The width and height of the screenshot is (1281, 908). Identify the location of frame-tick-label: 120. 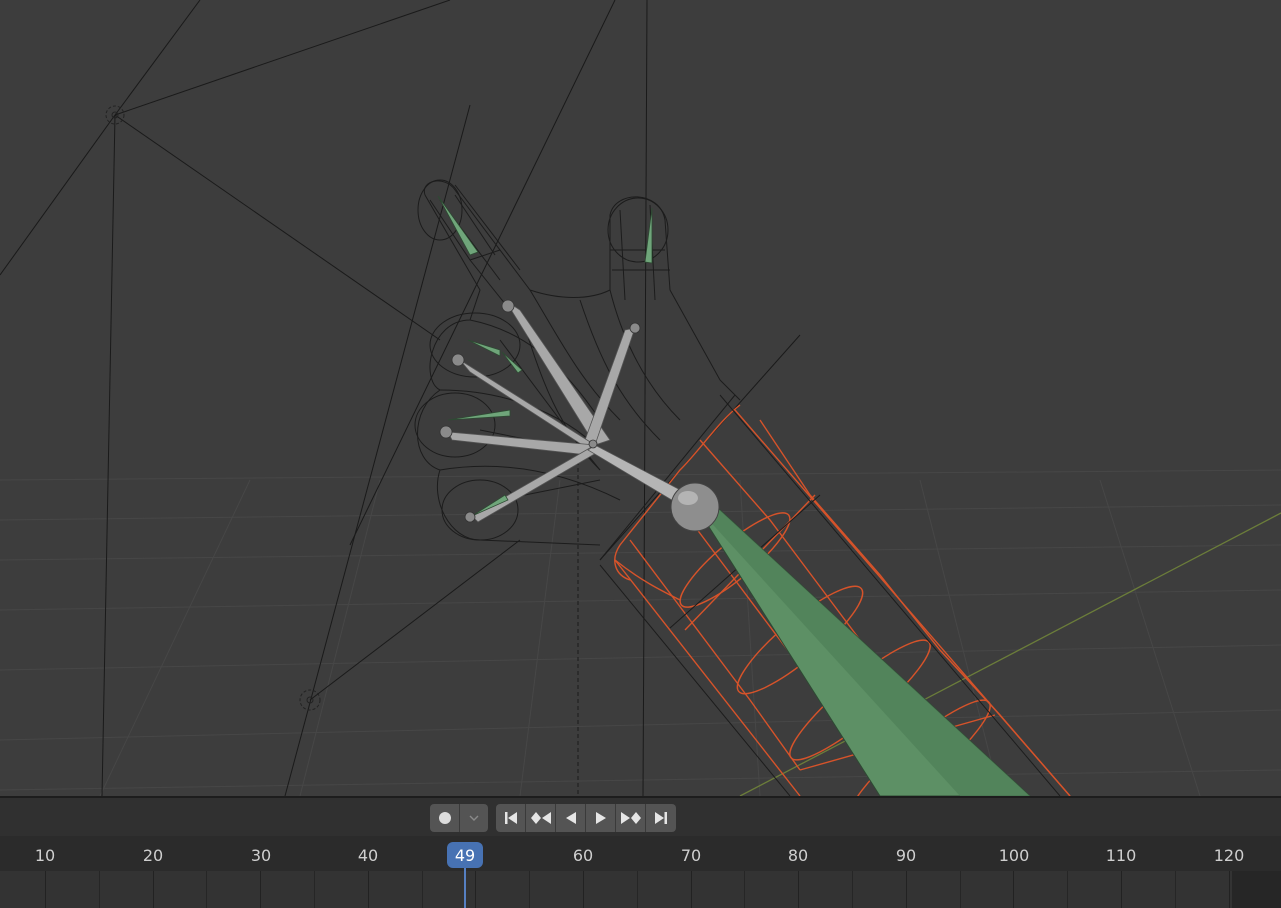
(1229, 855).